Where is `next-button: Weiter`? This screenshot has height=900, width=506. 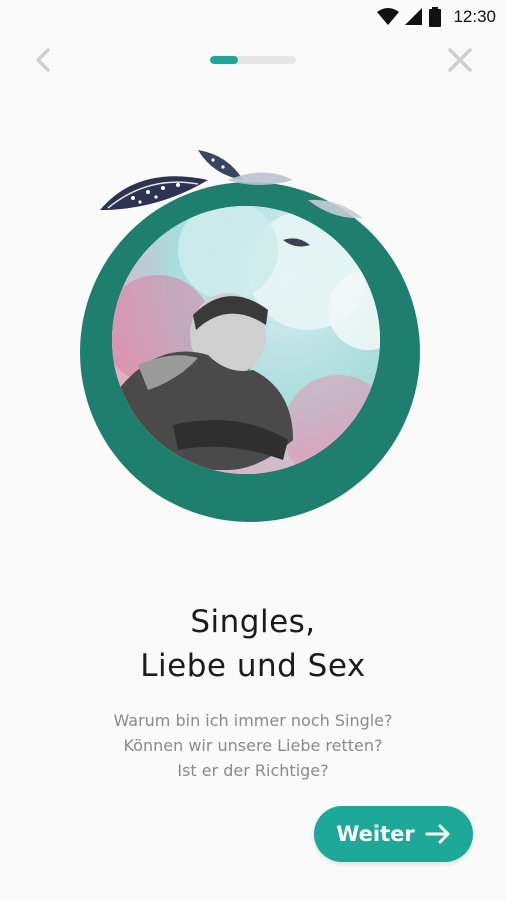 next-button: Weiter is located at coordinates (393, 834).